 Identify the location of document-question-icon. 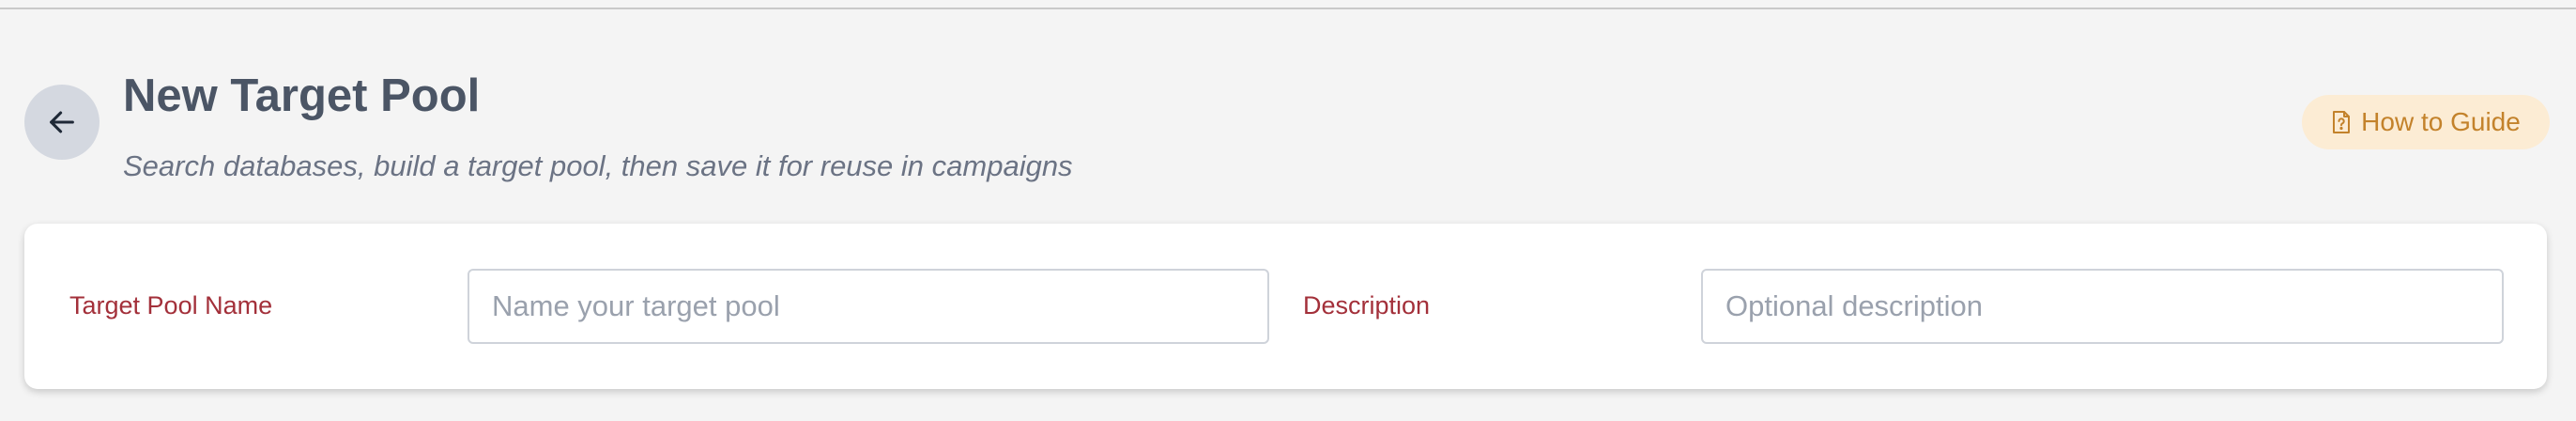
(2342, 122).